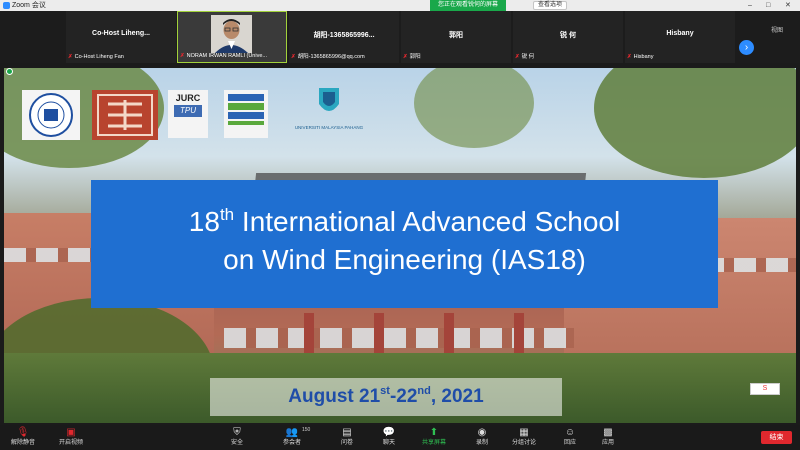 This screenshot has width=800, height=450. I want to click on breakout-icon: ▦, so click(524, 432).